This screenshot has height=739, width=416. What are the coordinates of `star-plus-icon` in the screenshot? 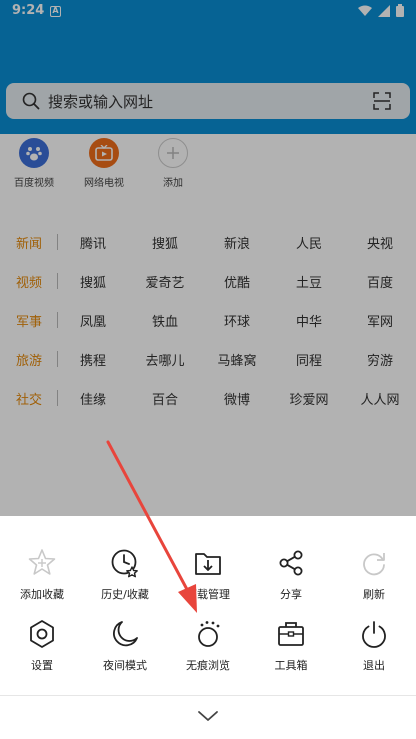 It's located at (42, 562).